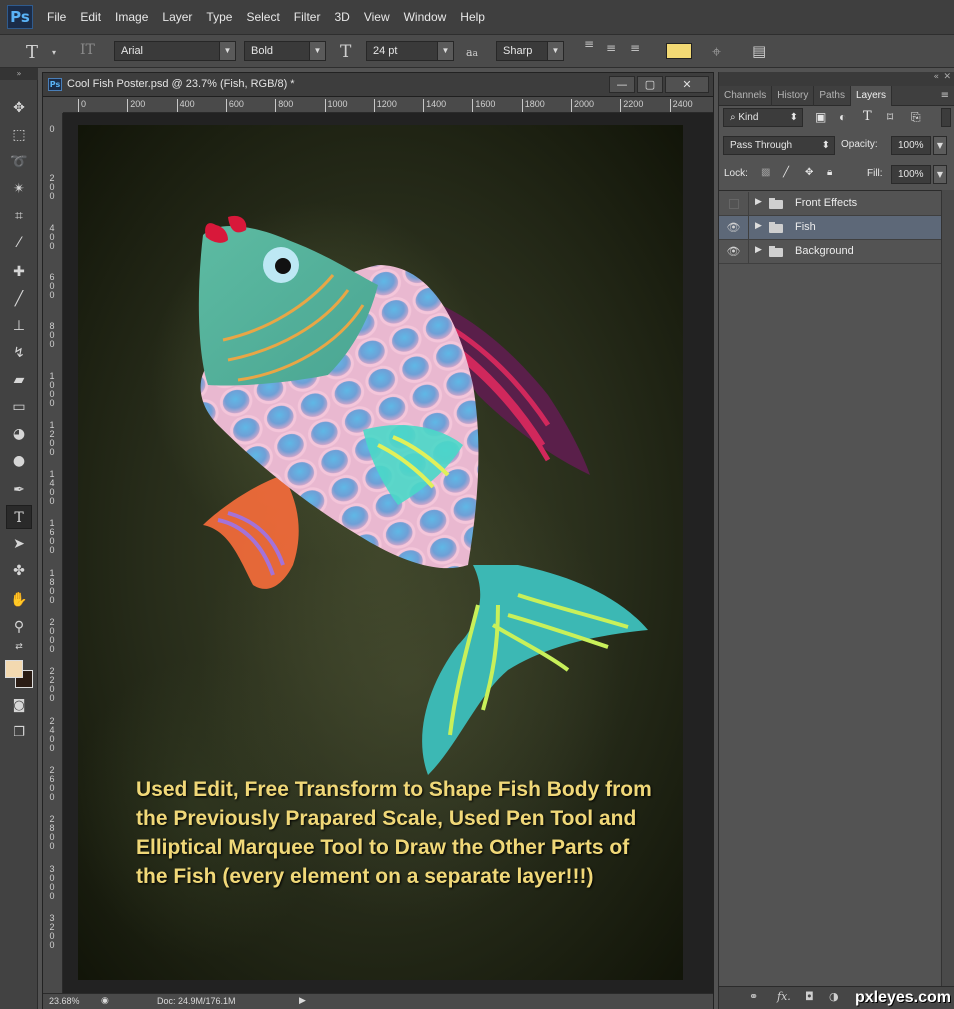  What do you see at coordinates (635, 48) in the screenshot?
I see `align-right-icon: ≡` at bounding box center [635, 48].